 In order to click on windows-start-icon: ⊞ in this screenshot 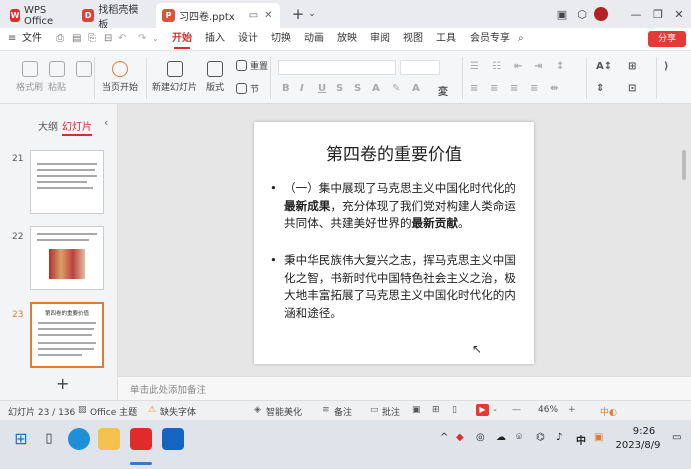, I will do `click(21, 439)`.